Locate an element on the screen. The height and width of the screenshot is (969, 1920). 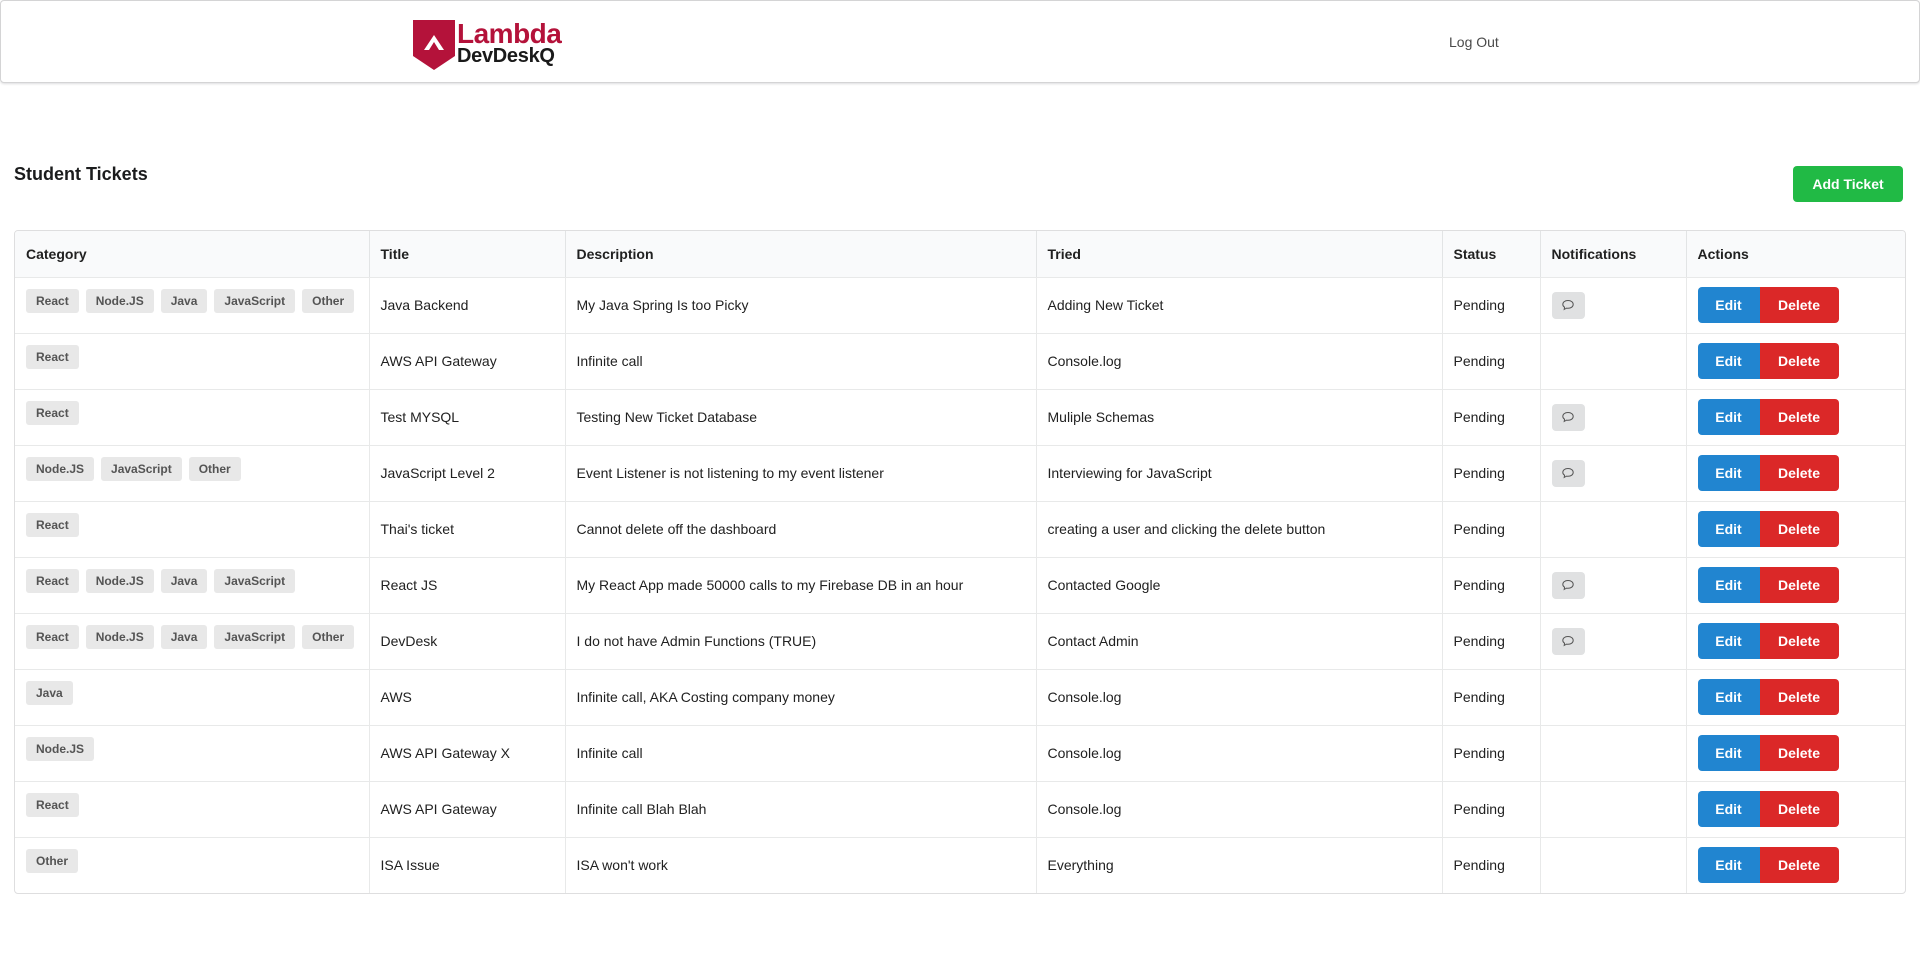
category-cell: React Node.JS Java JavaScript Other is located at coordinates (192, 305).